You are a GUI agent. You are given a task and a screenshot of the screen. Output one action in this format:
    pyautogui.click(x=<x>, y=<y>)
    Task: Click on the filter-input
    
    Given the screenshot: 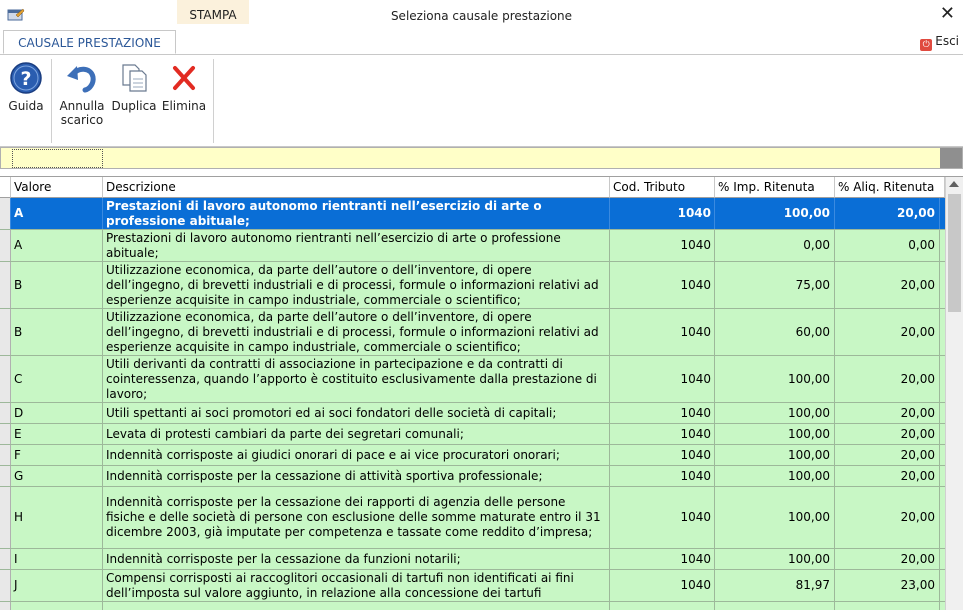 What is the action you would take?
    pyautogui.click(x=57, y=158)
    